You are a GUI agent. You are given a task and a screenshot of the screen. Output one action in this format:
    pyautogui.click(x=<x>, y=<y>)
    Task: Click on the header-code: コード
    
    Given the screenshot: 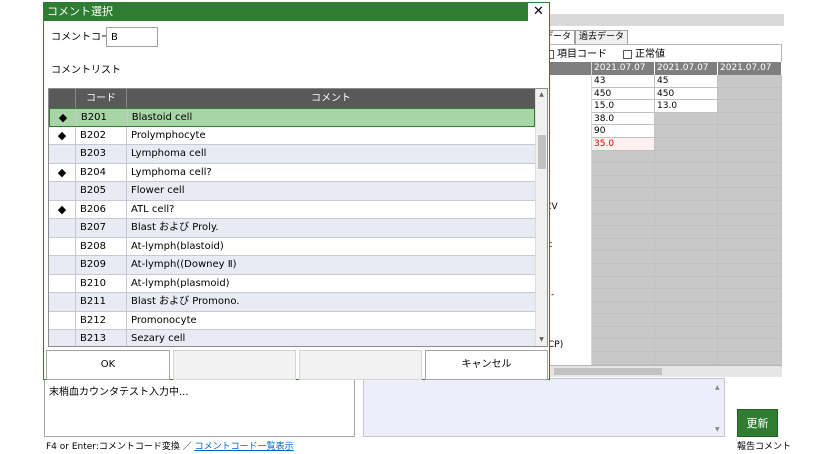 What is the action you would take?
    pyautogui.click(x=100, y=98)
    